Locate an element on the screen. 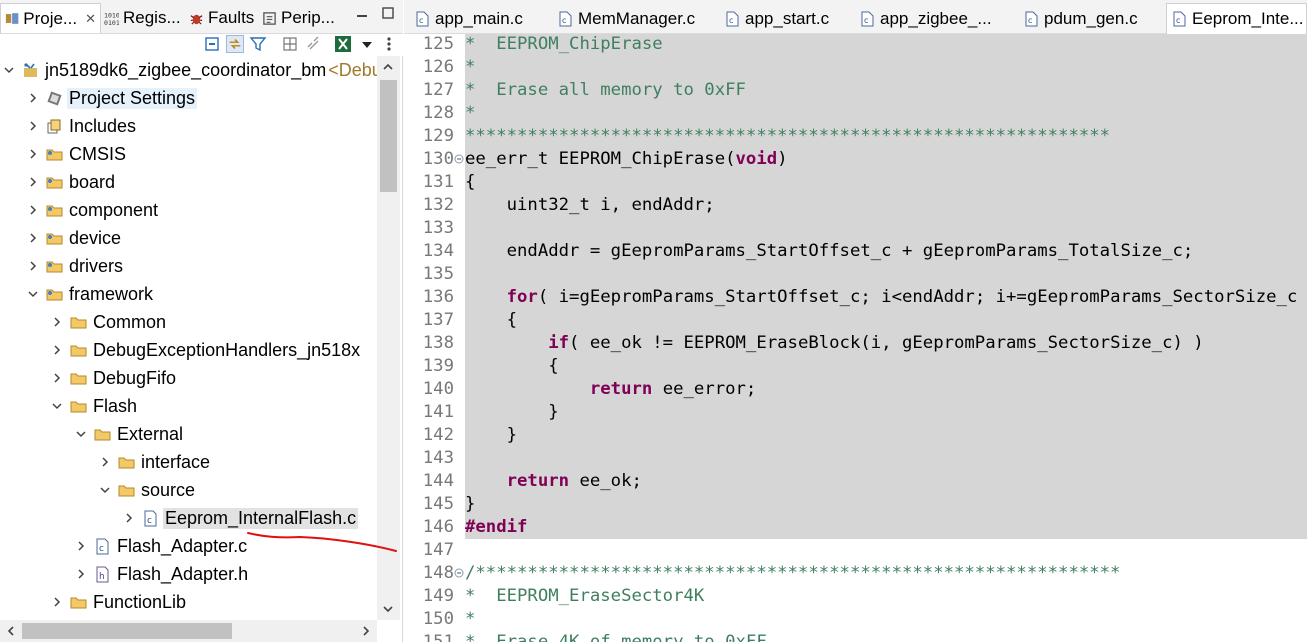 This screenshot has width=1307, height=642. code-line: 137 { is located at coordinates (855, 320).